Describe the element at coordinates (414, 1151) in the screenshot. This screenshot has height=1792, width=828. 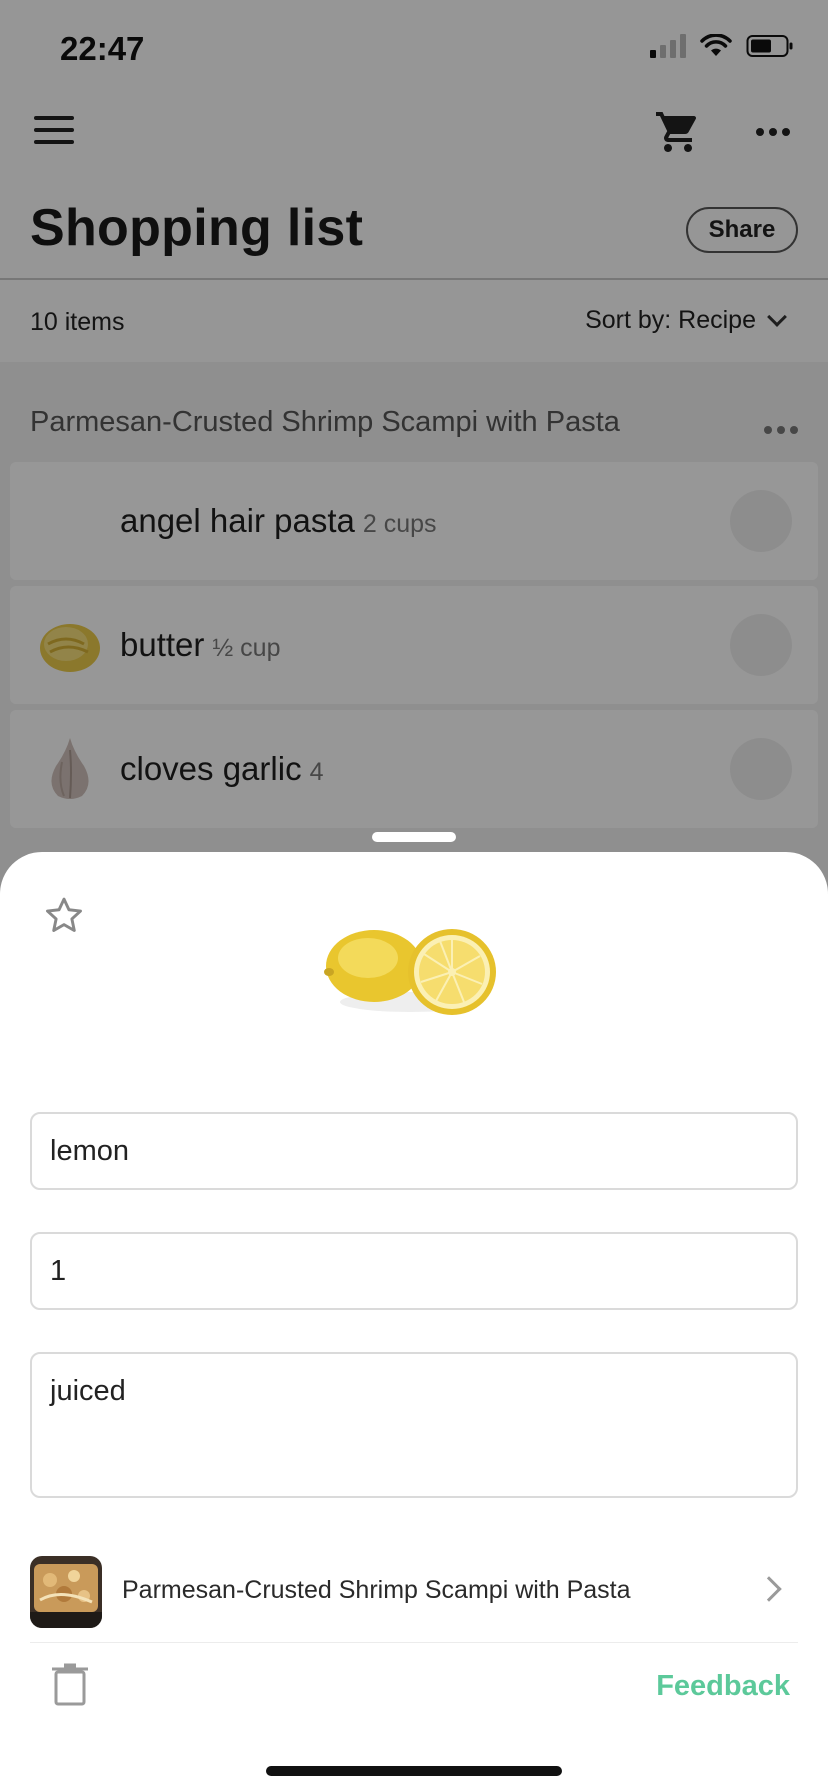
I see `item-name-input` at that location.